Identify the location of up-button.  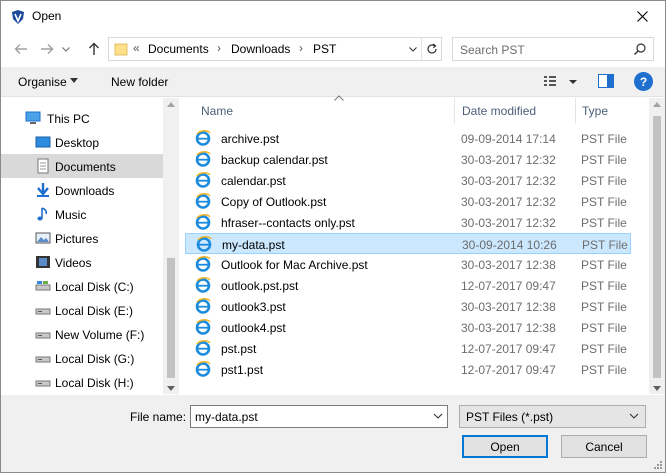
(94, 49).